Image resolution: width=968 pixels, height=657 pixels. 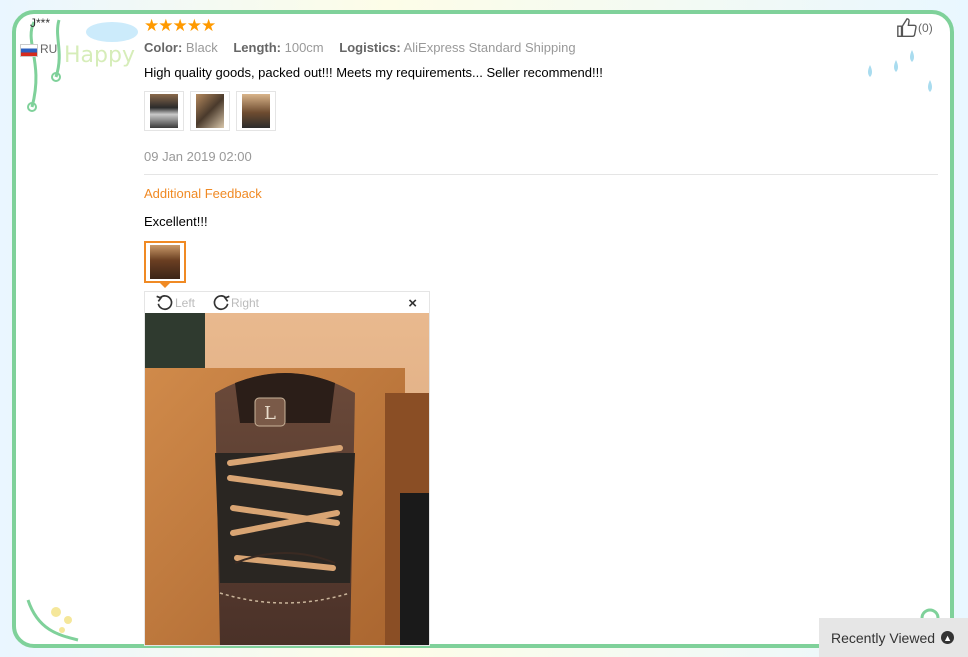 What do you see at coordinates (257, 47) in the screenshot?
I see `attr-length-label: Length:` at bounding box center [257, 47].